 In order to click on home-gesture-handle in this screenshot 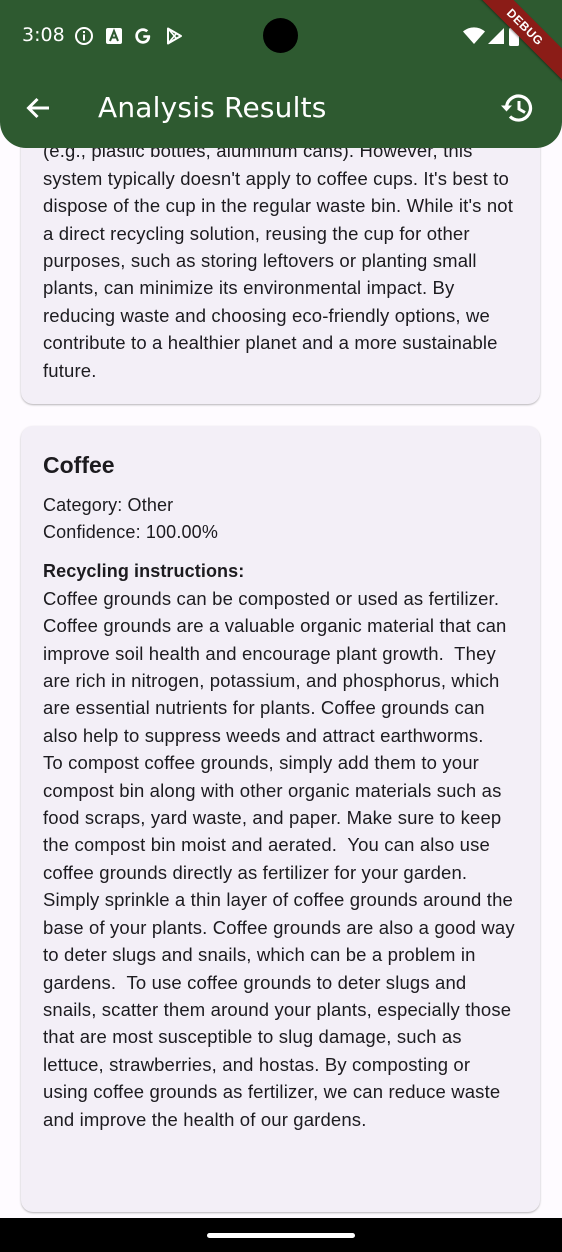, I will do `click(281, 1235)`.